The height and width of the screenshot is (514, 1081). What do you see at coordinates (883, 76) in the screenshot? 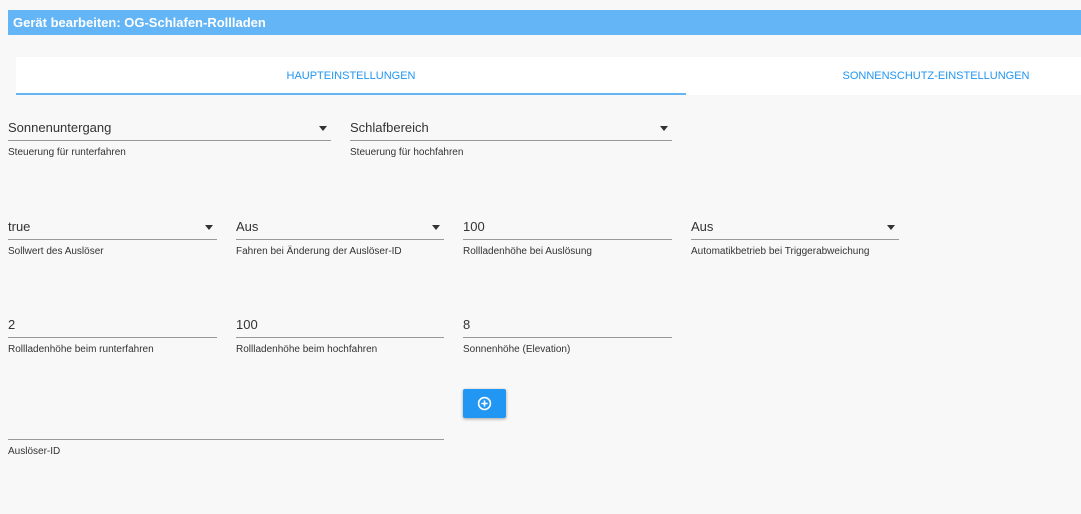
I see `tab-sonnenschutz-einstellungen: SONNENSCHUTZ-EINSTELLUNGEN` at bounding box center [883, 76].